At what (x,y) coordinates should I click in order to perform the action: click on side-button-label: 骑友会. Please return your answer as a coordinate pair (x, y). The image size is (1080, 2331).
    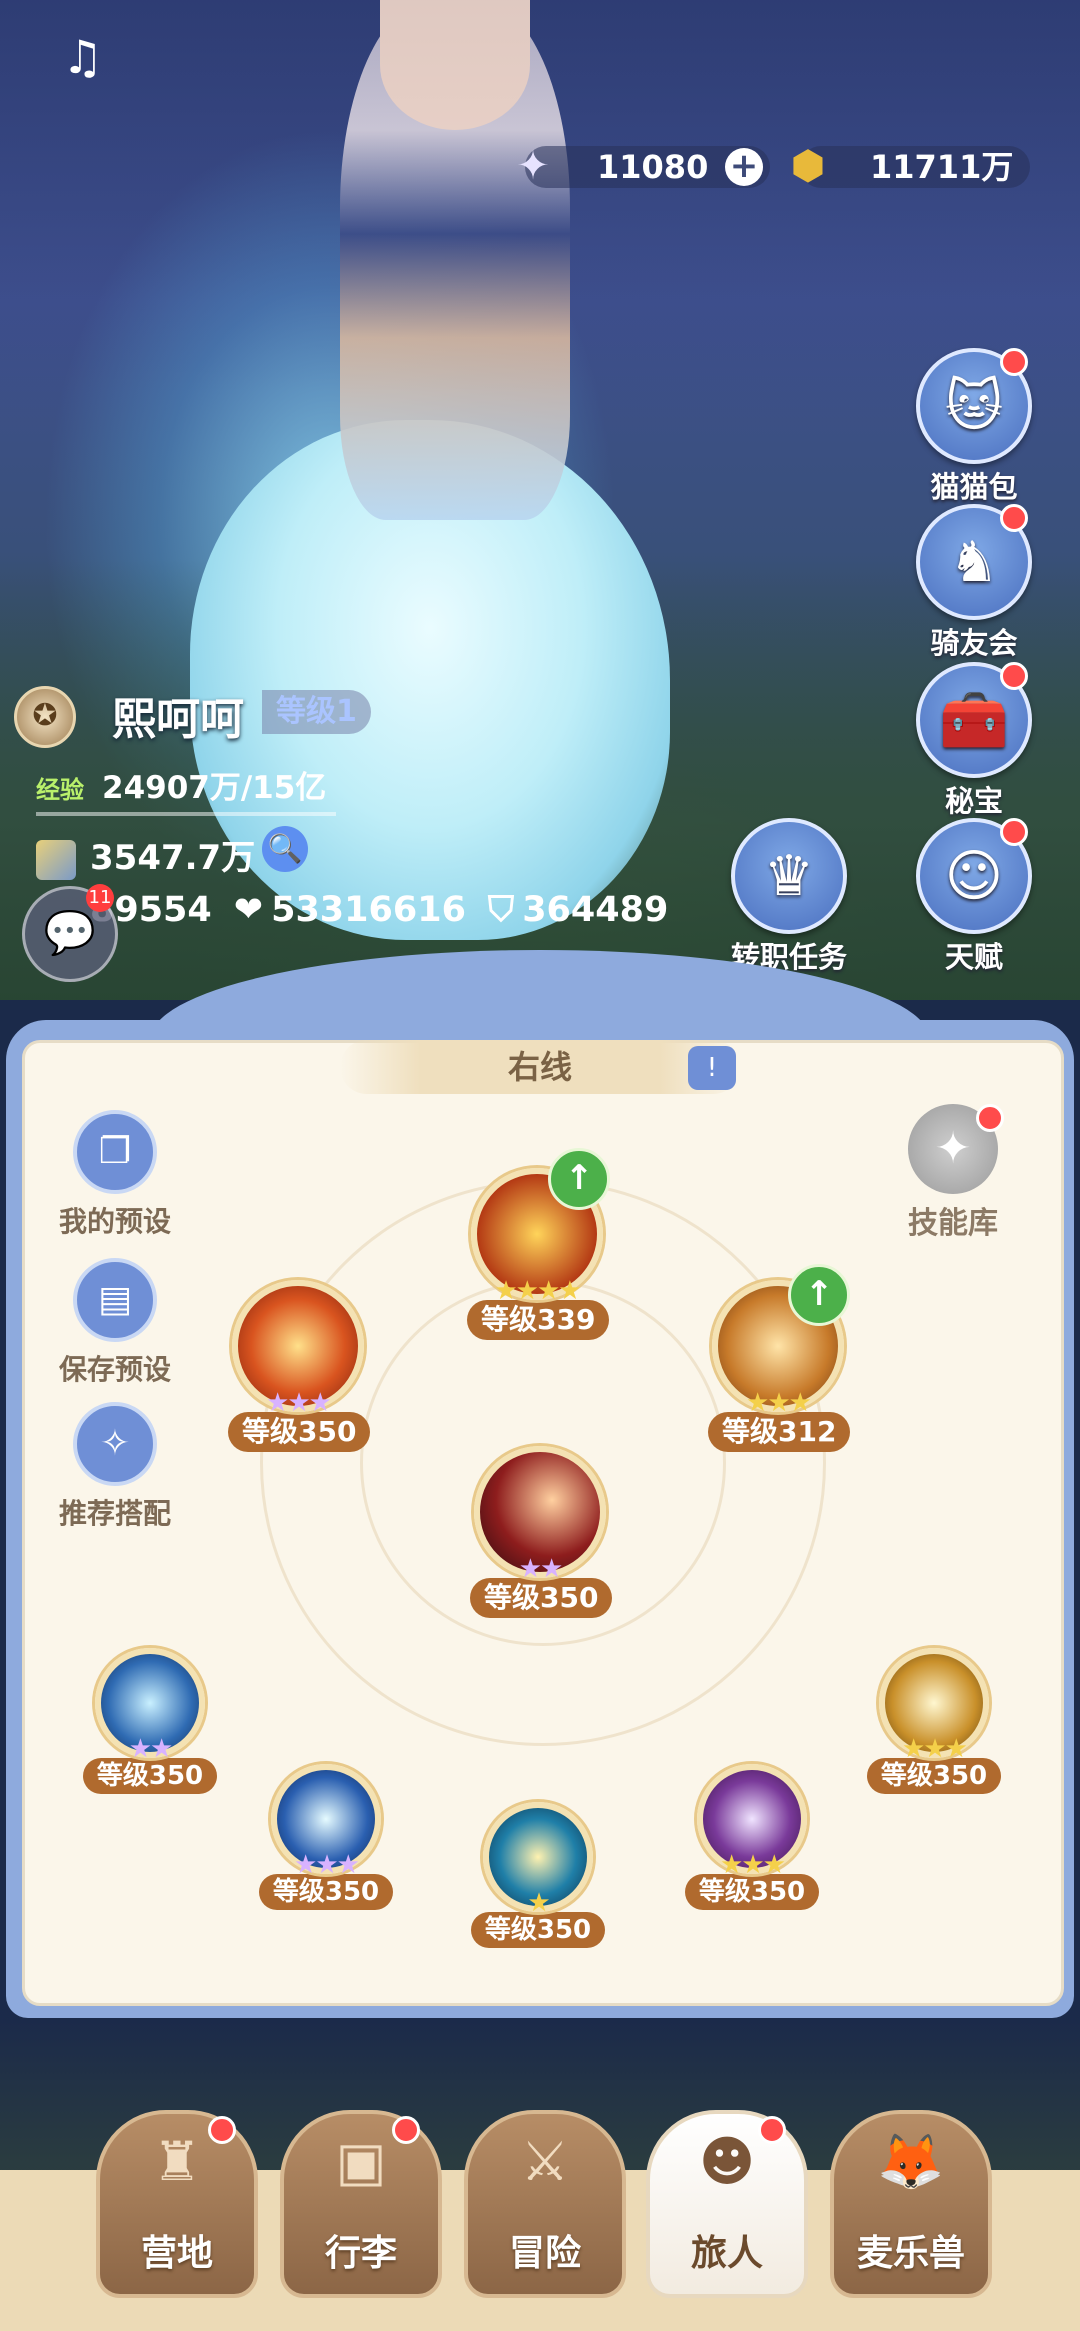
    Looking at the image, I should click on (974, 643).